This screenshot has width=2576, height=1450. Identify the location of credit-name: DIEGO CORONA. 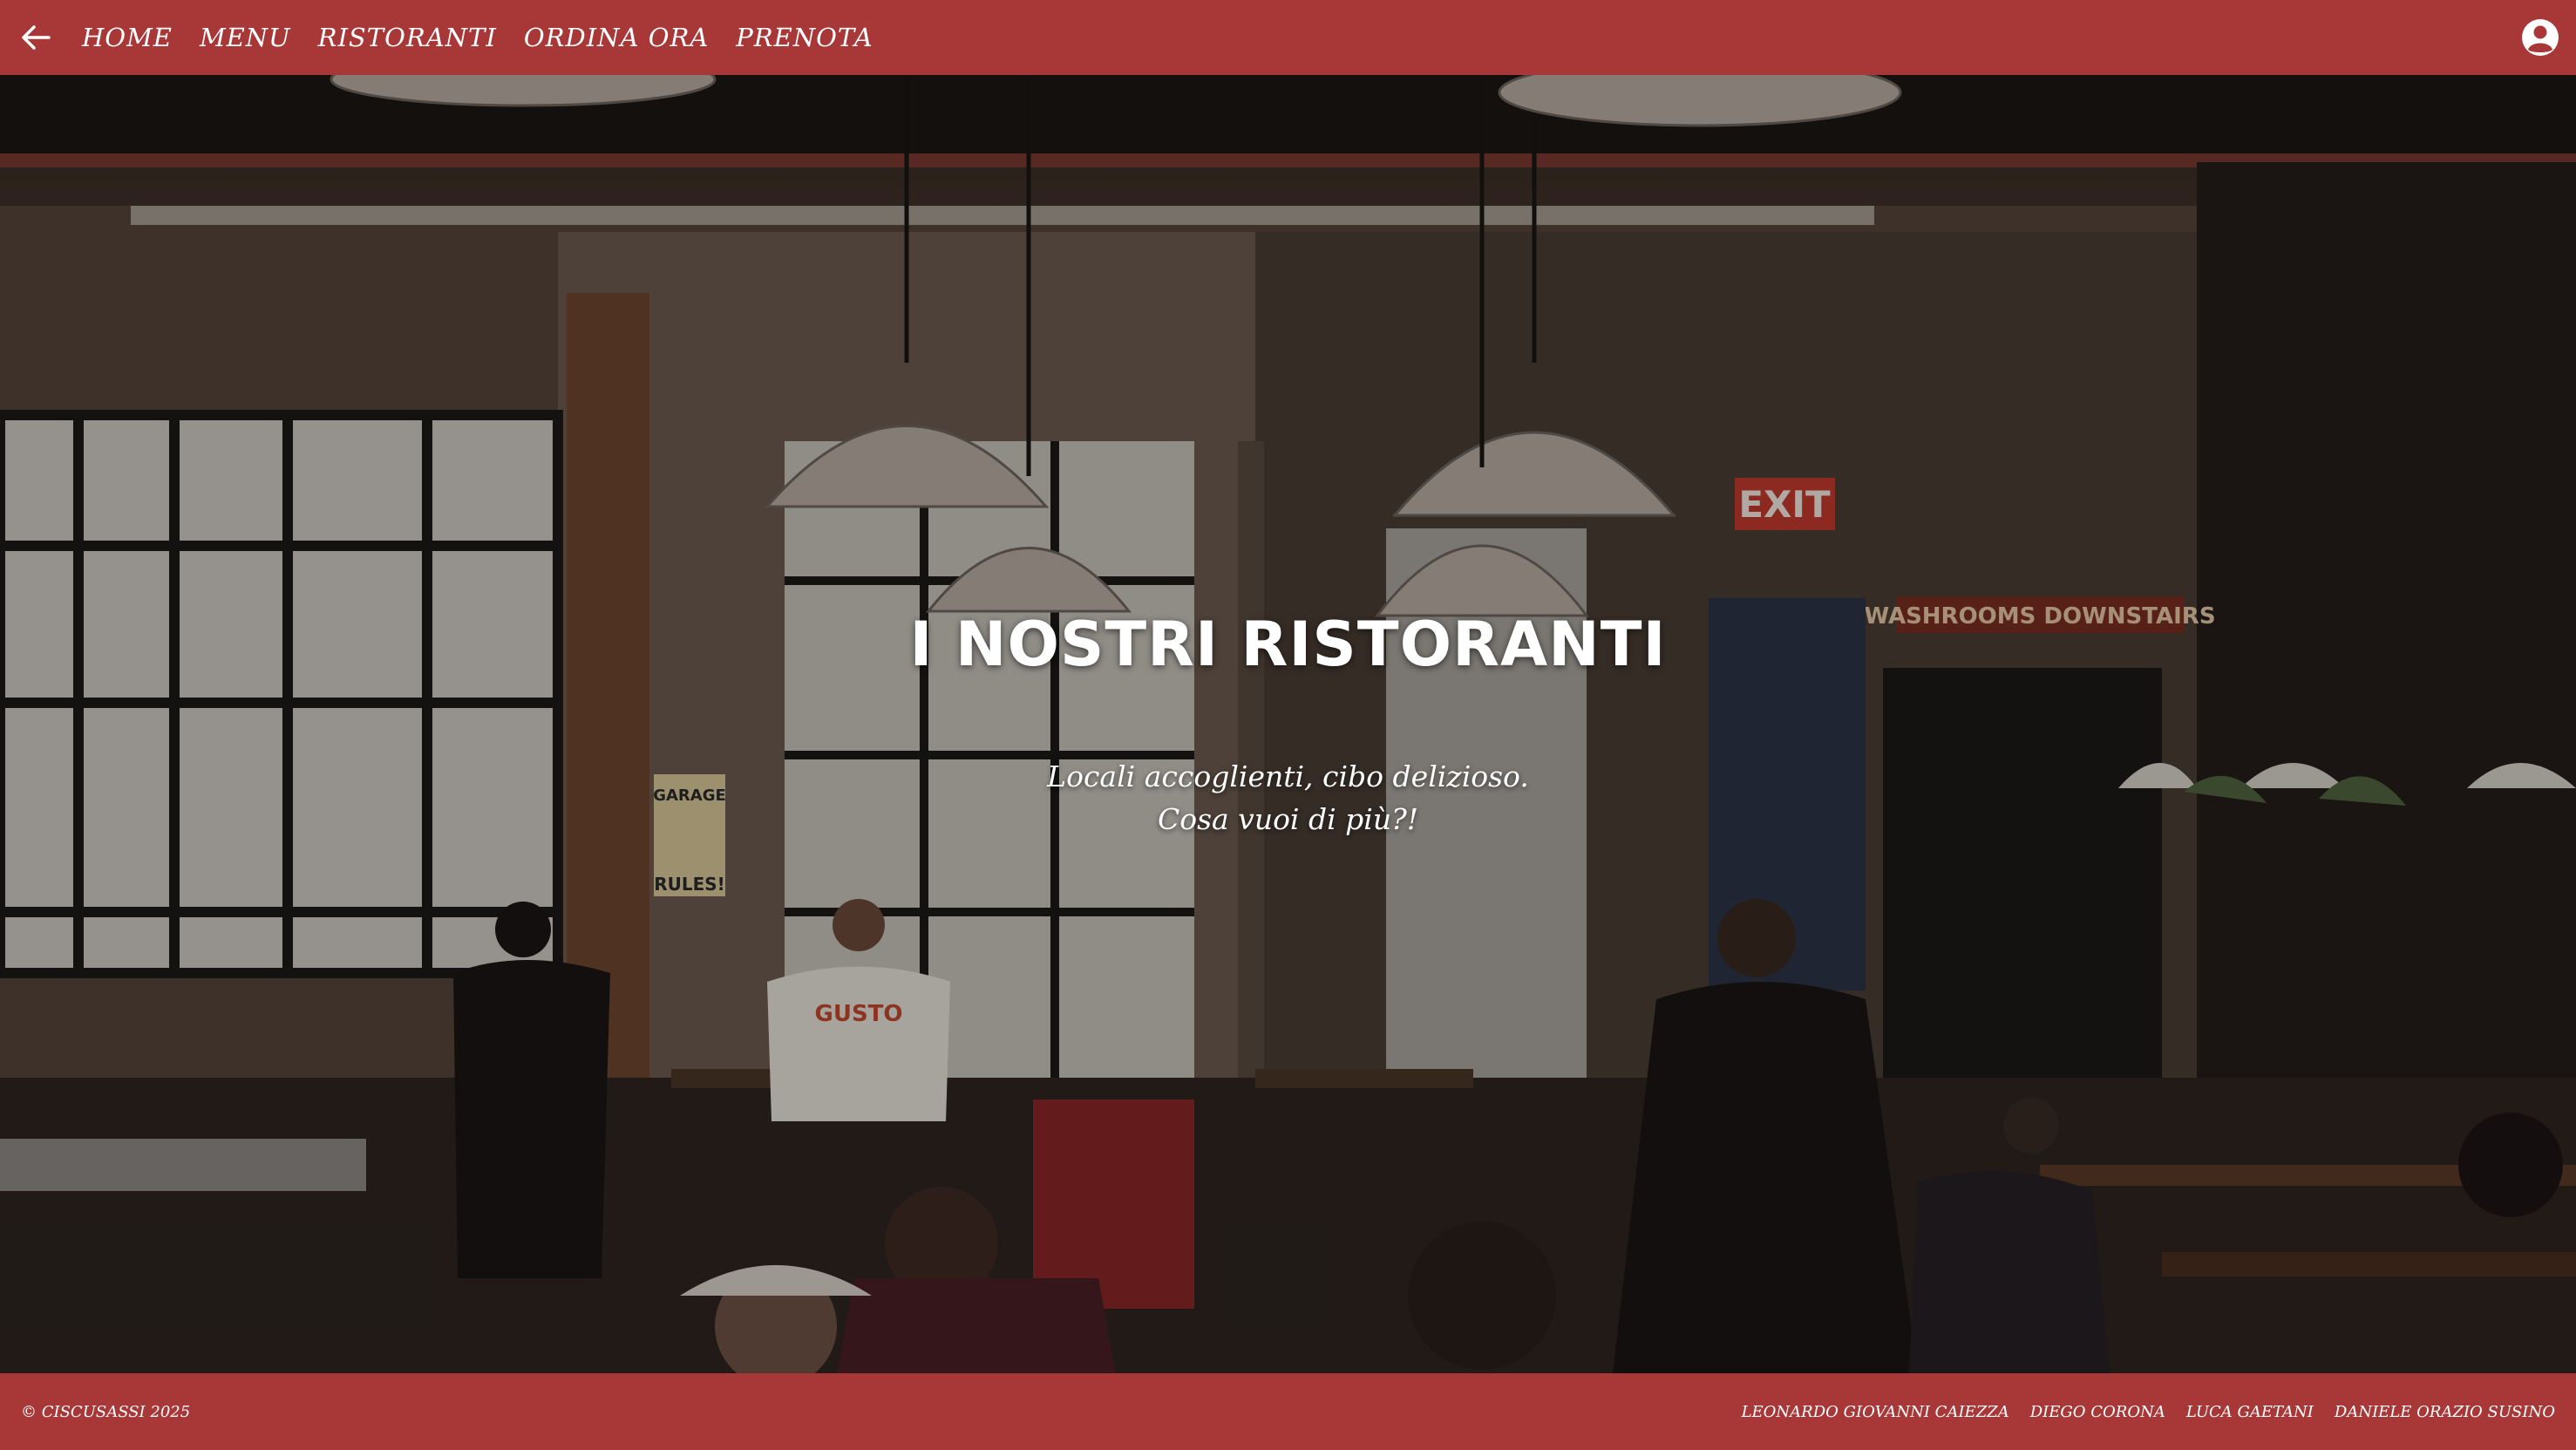
(2097, 1411).